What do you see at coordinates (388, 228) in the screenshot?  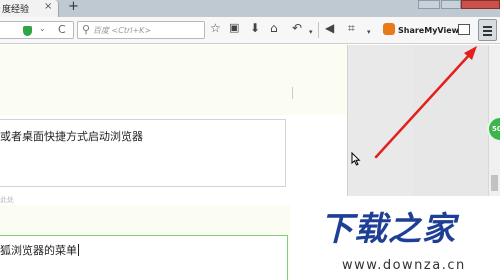 I see `watermark-title: 下载之家` at bounding box center [388, 228].